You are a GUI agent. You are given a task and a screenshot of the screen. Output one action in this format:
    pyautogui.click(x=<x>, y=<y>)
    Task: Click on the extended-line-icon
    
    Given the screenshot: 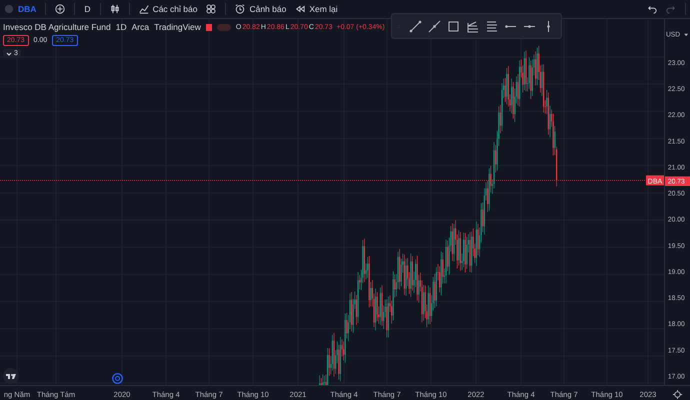 What is the action you would take?
    pyautogui.click(x=434, y=26)
    